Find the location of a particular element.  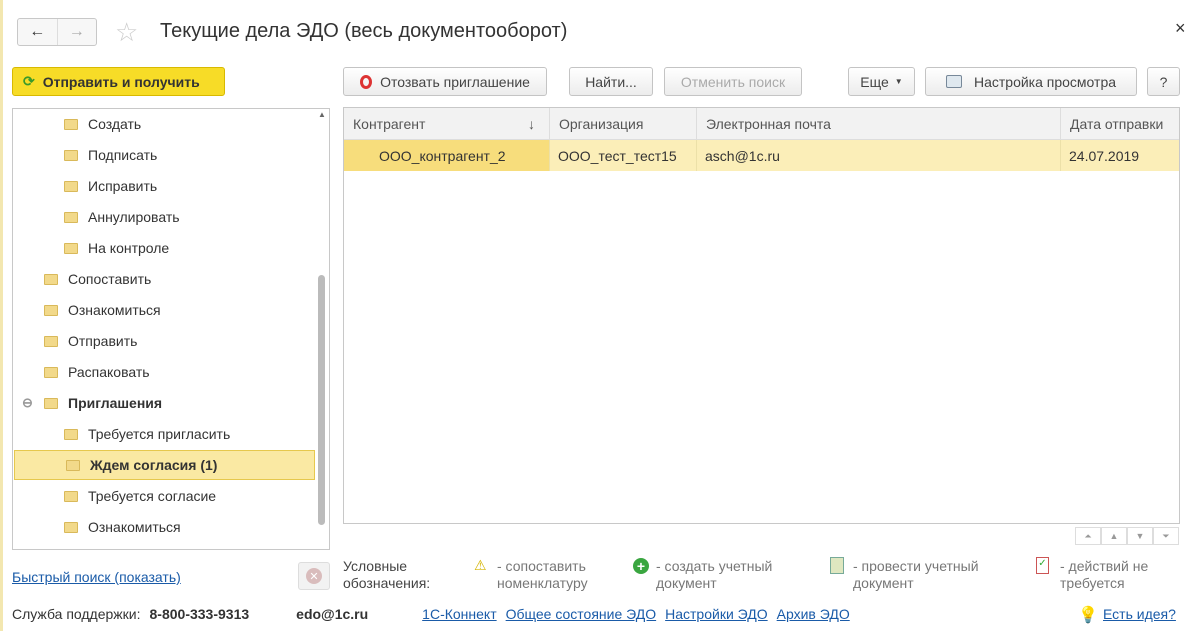

tree-item-label: Требуется пригласить is located at coordinates (159, 434).